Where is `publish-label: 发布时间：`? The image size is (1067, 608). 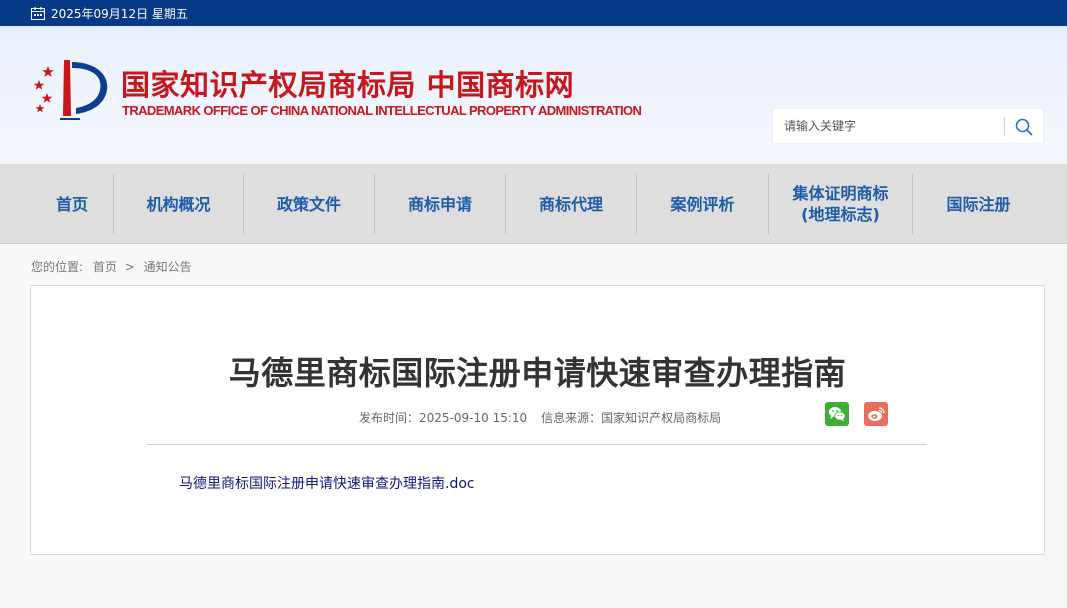 publish-label: 发布时间： is located at coordinates (389, 418).